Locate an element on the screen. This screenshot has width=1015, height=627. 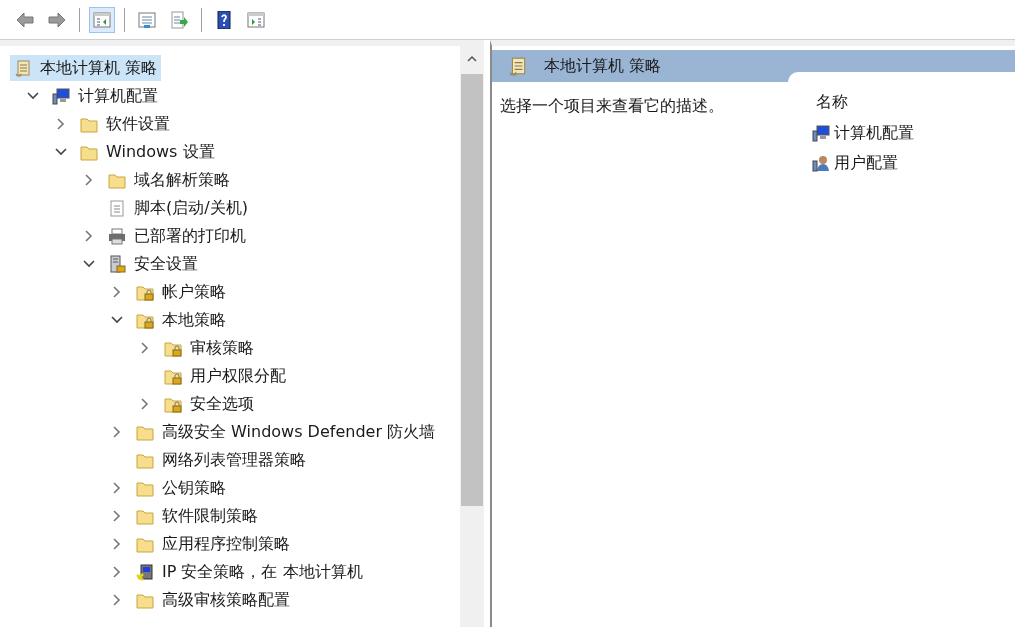
action-pane-icon is located at coordinates (256, 19).